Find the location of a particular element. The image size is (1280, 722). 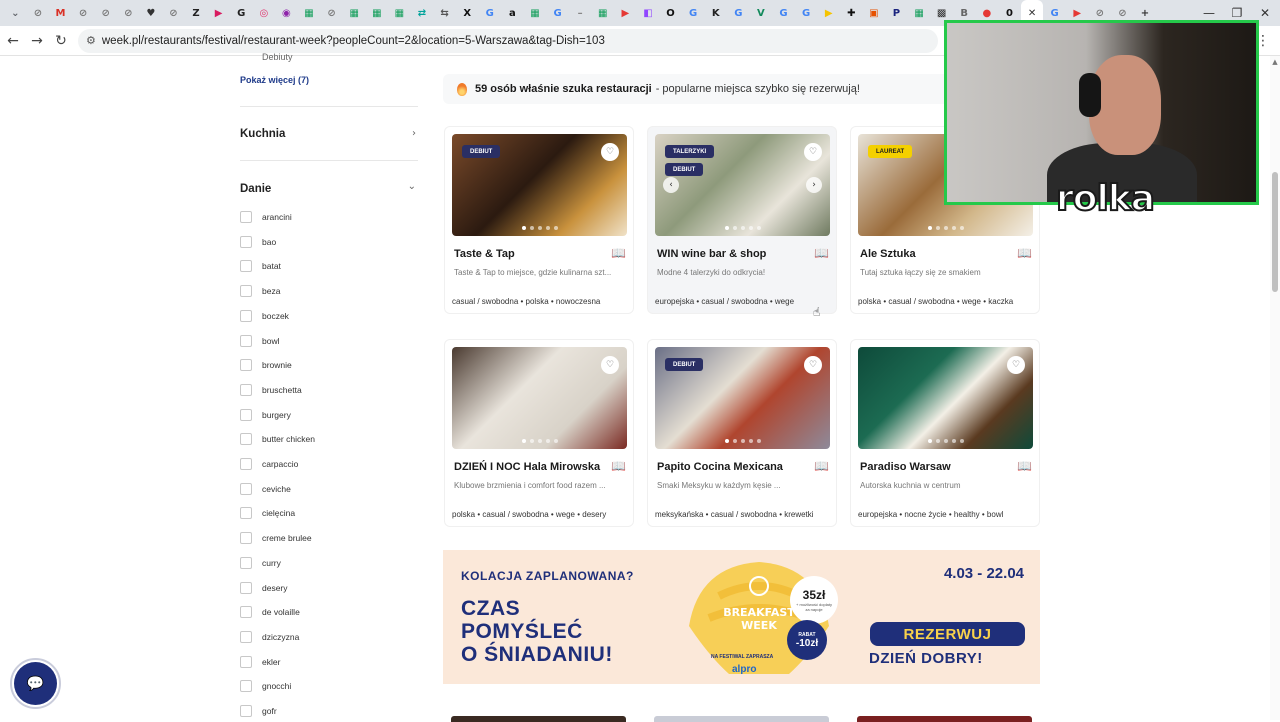

reserve-button: REZERWUJ is located at coordinates (947, 634).